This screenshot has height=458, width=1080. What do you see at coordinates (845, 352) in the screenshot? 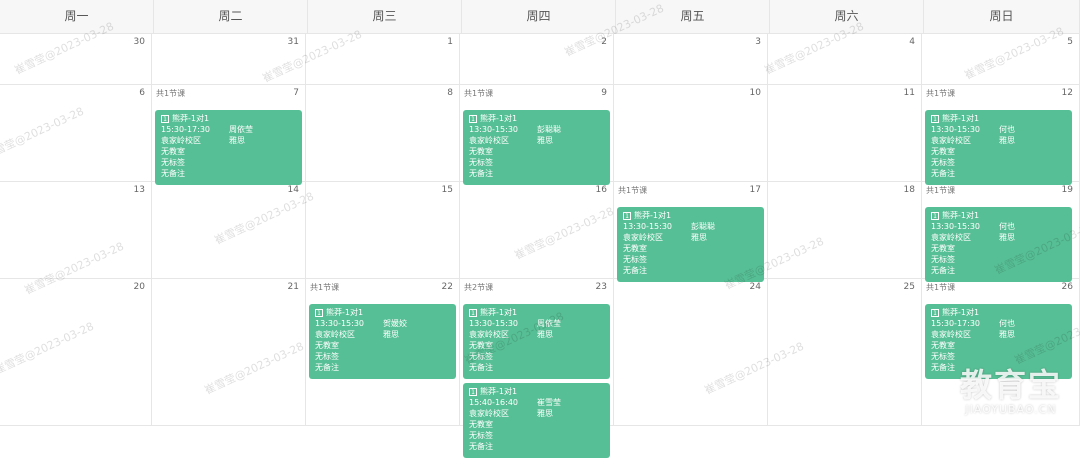
I see `day-cell: 25` at bounding box center [845, 352].